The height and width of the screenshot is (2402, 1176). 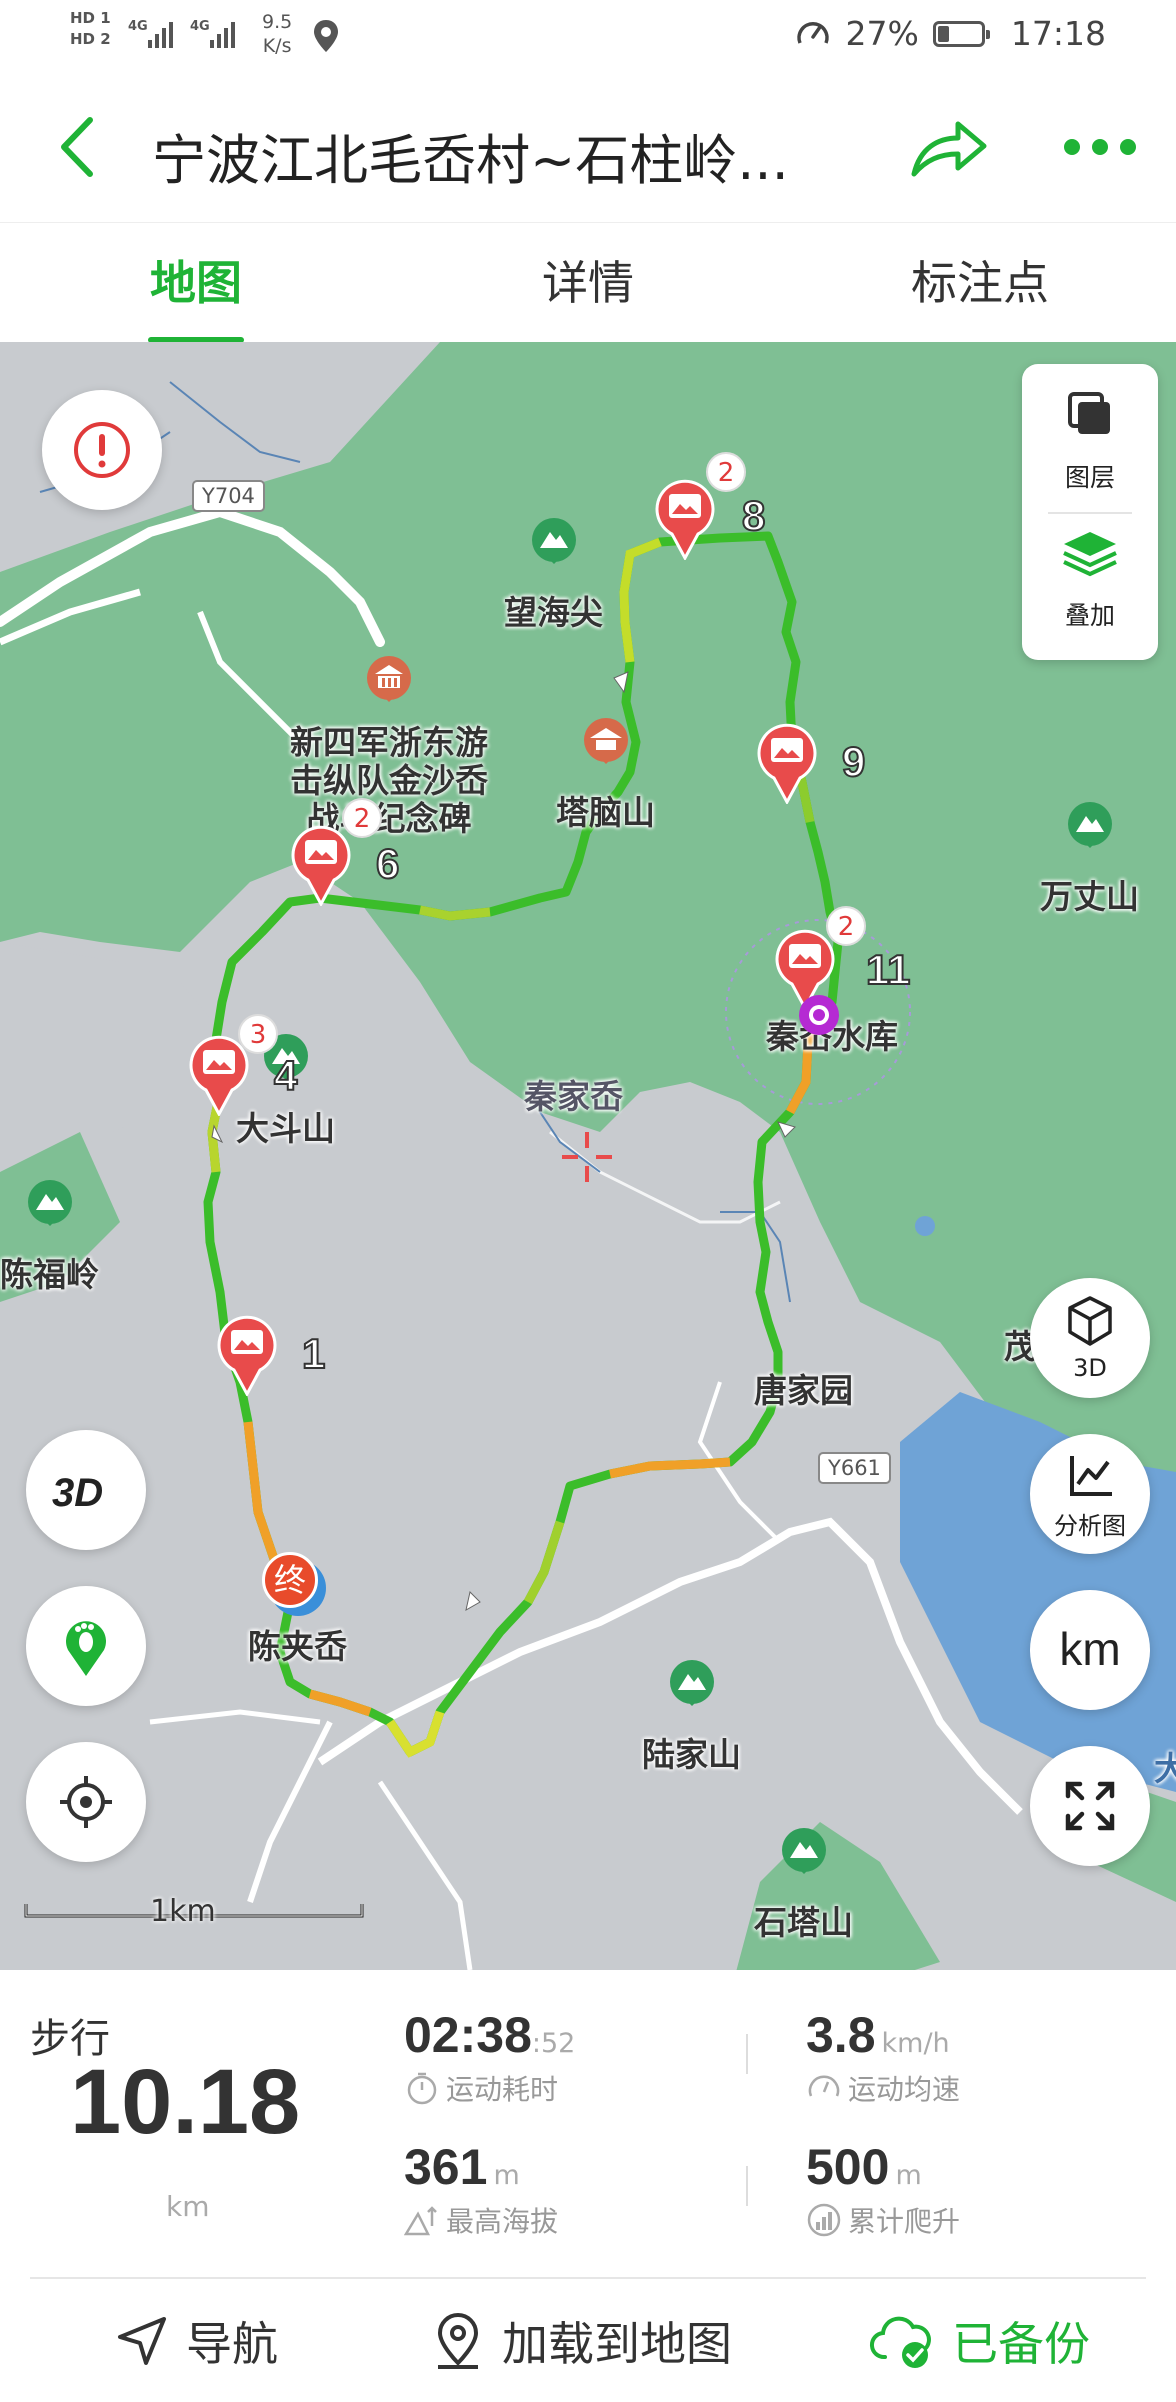 I want to click on chevron-left-icon, so click(x=77, y=147).